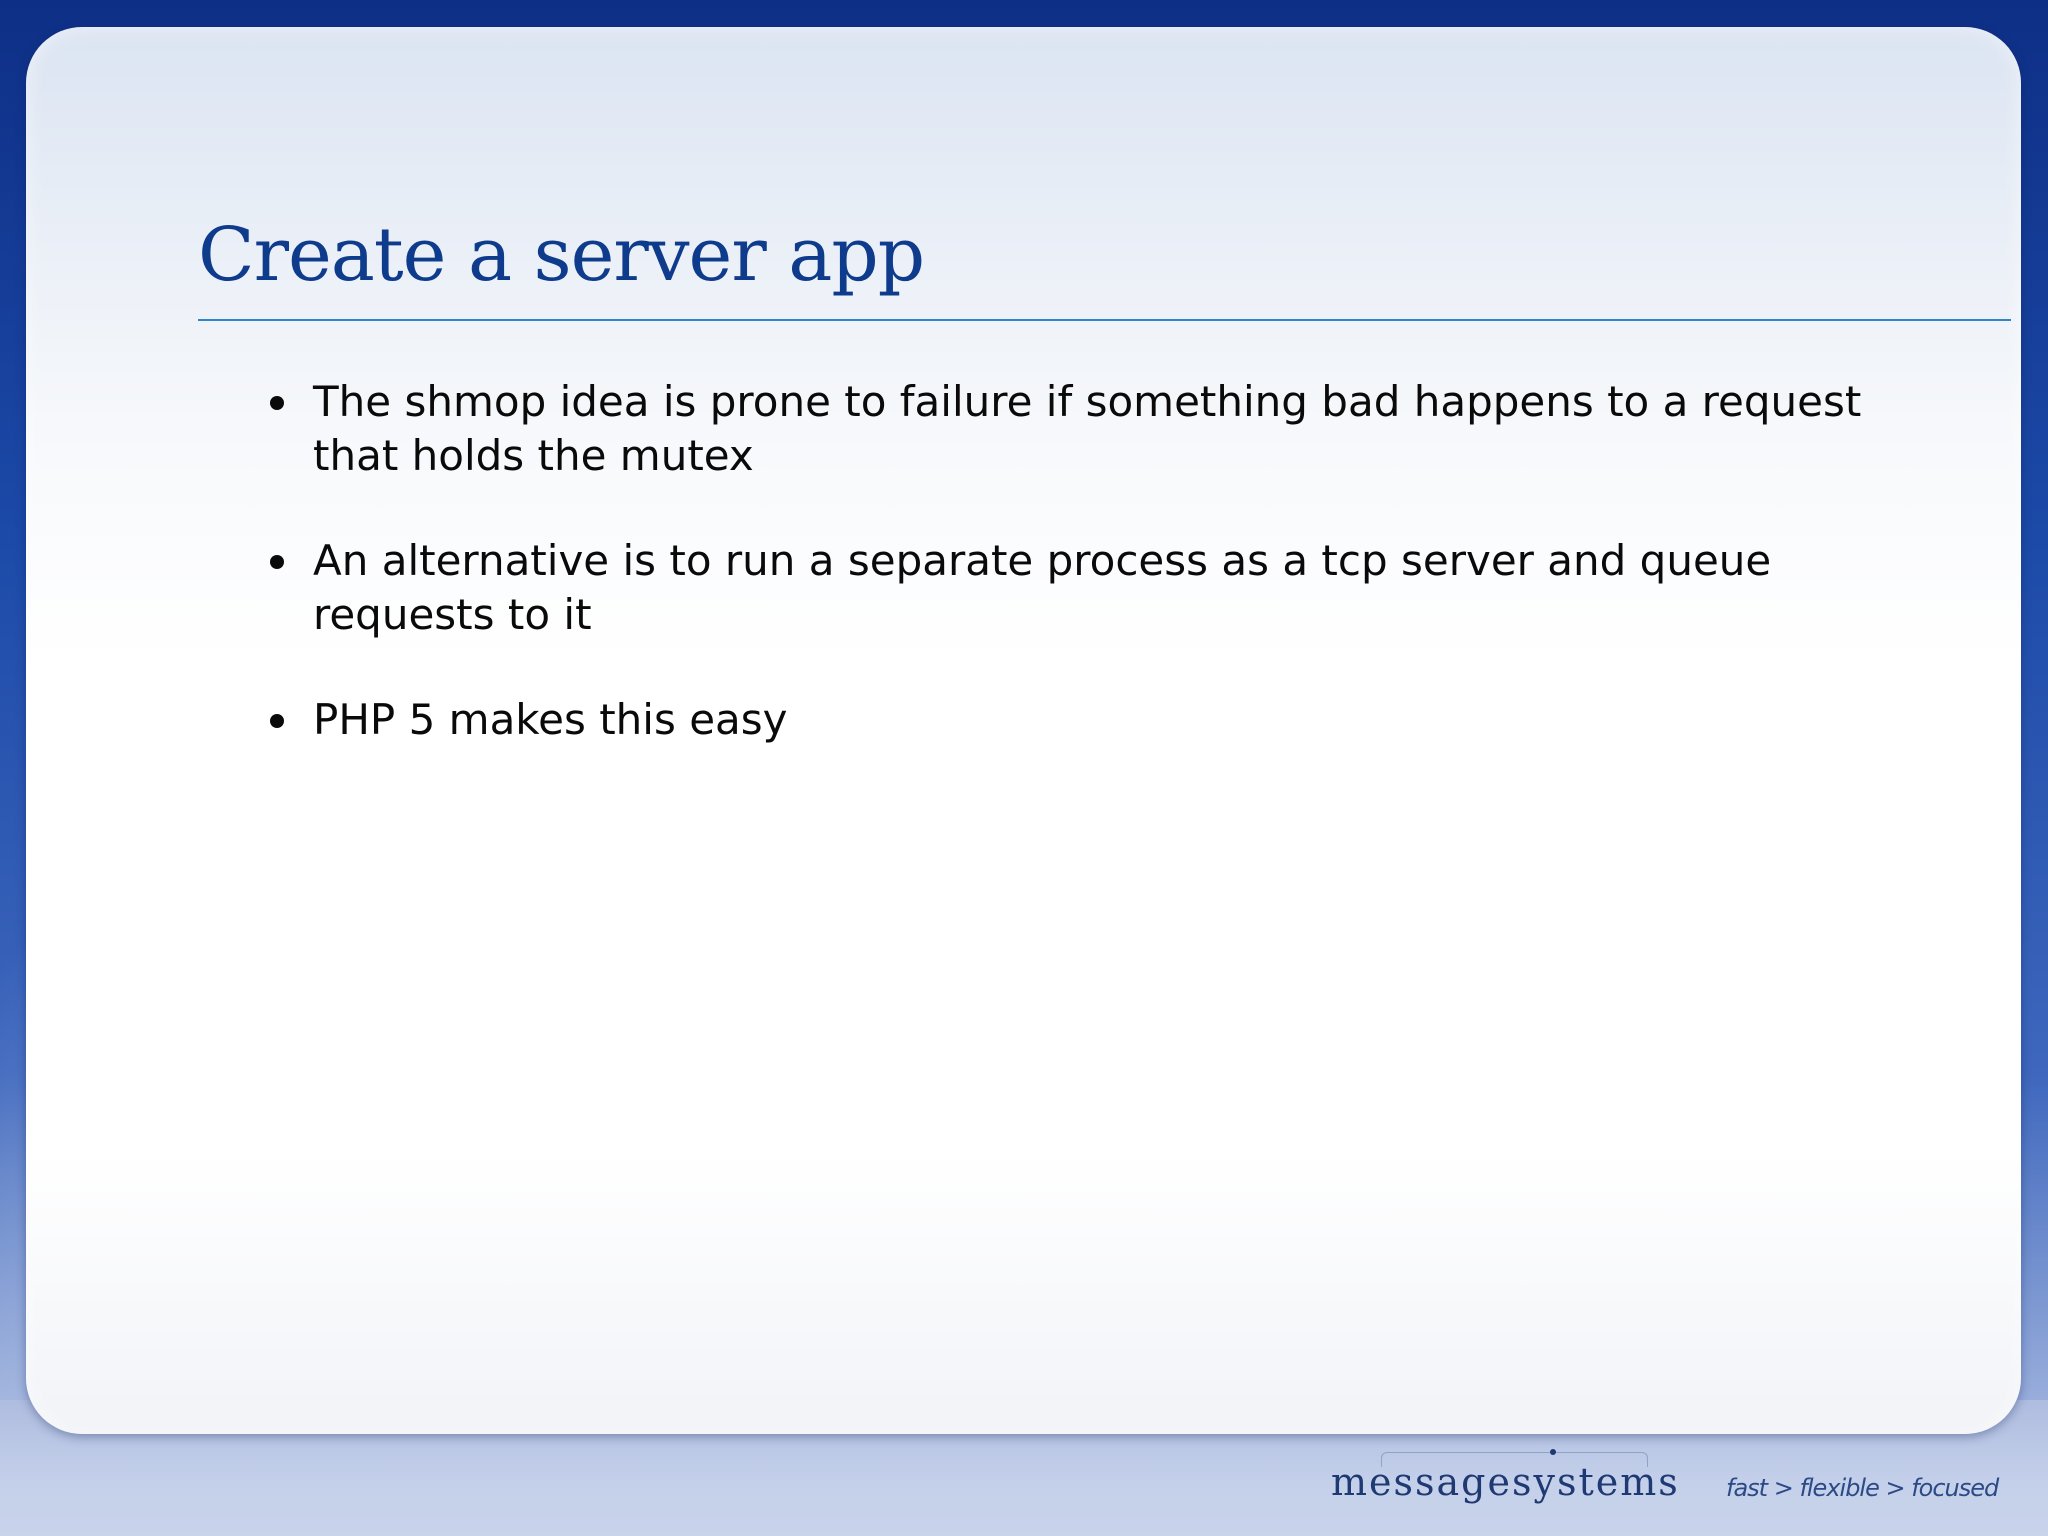  What do you see at coordinates (1862, 1488) in the screenshot?
I see `company-tagline: fast > flexible > focused` at bounding box center [1862, 1488].